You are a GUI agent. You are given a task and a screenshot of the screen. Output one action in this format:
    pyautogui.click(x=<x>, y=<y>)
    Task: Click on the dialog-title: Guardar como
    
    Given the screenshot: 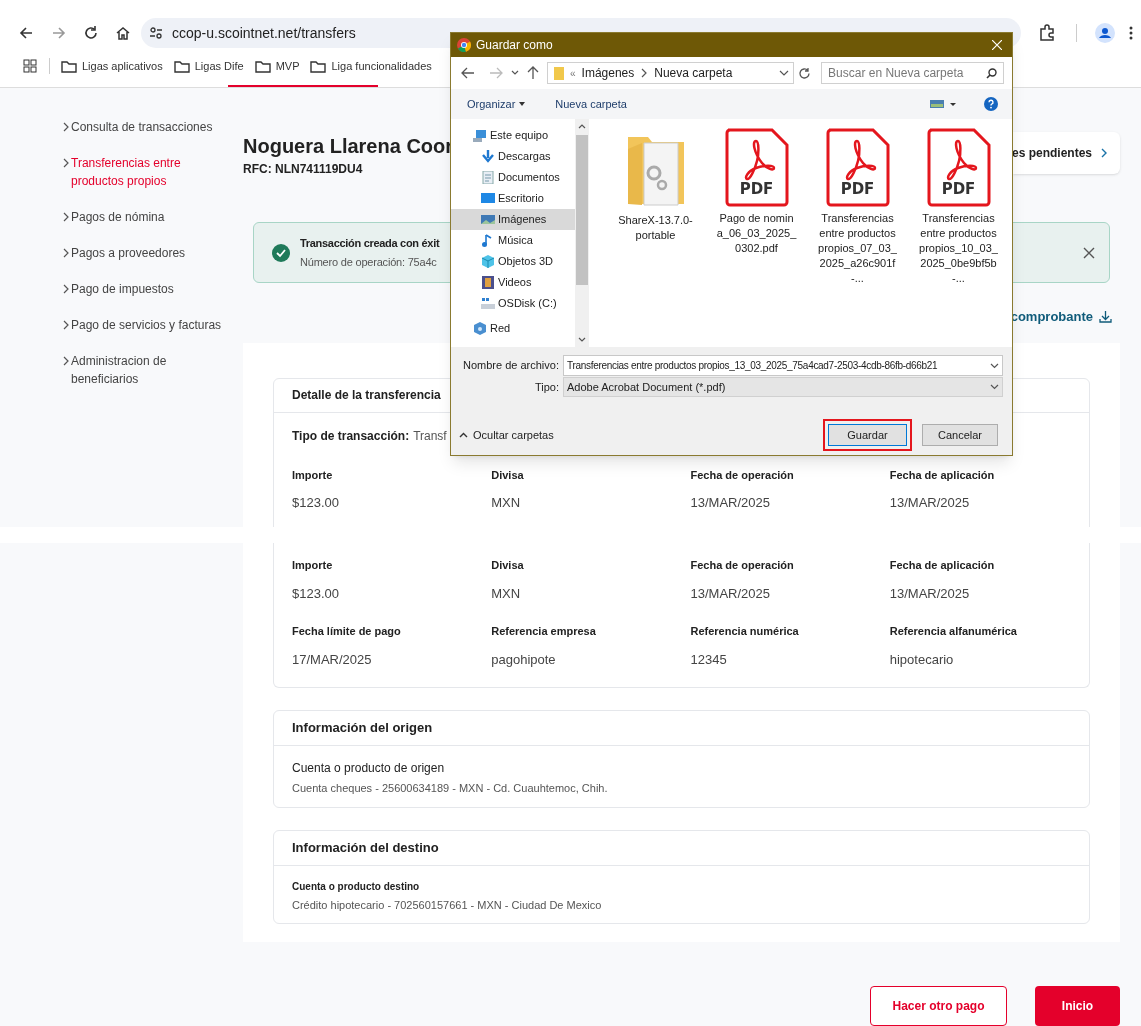 What is the action you would take?
    pyautogui.click(x=514, y=45)
    